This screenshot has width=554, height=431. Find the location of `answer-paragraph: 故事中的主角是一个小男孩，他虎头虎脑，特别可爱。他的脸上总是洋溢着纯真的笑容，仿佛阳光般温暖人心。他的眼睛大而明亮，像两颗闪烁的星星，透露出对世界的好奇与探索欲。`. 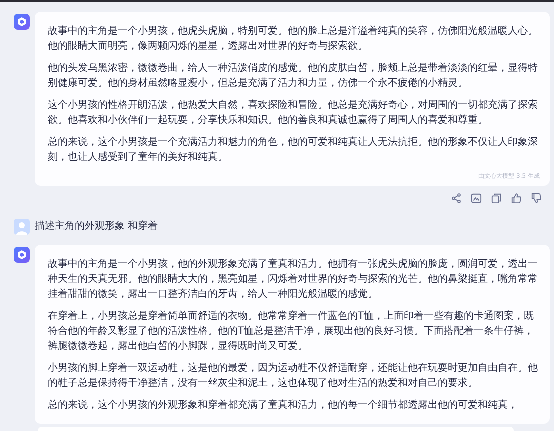

answer-paragraph: 故事中的主角是一个小男孩，他虎头虎脑，特别可爱。他的脸上总是洋溢着纯真的笑容，仿佛阳光般温暖人心。他的眼睛大而明亮，像两颗闪烁的星星，透露出对世界的好奇与探索欲。 is located at coordinates (293, 39).